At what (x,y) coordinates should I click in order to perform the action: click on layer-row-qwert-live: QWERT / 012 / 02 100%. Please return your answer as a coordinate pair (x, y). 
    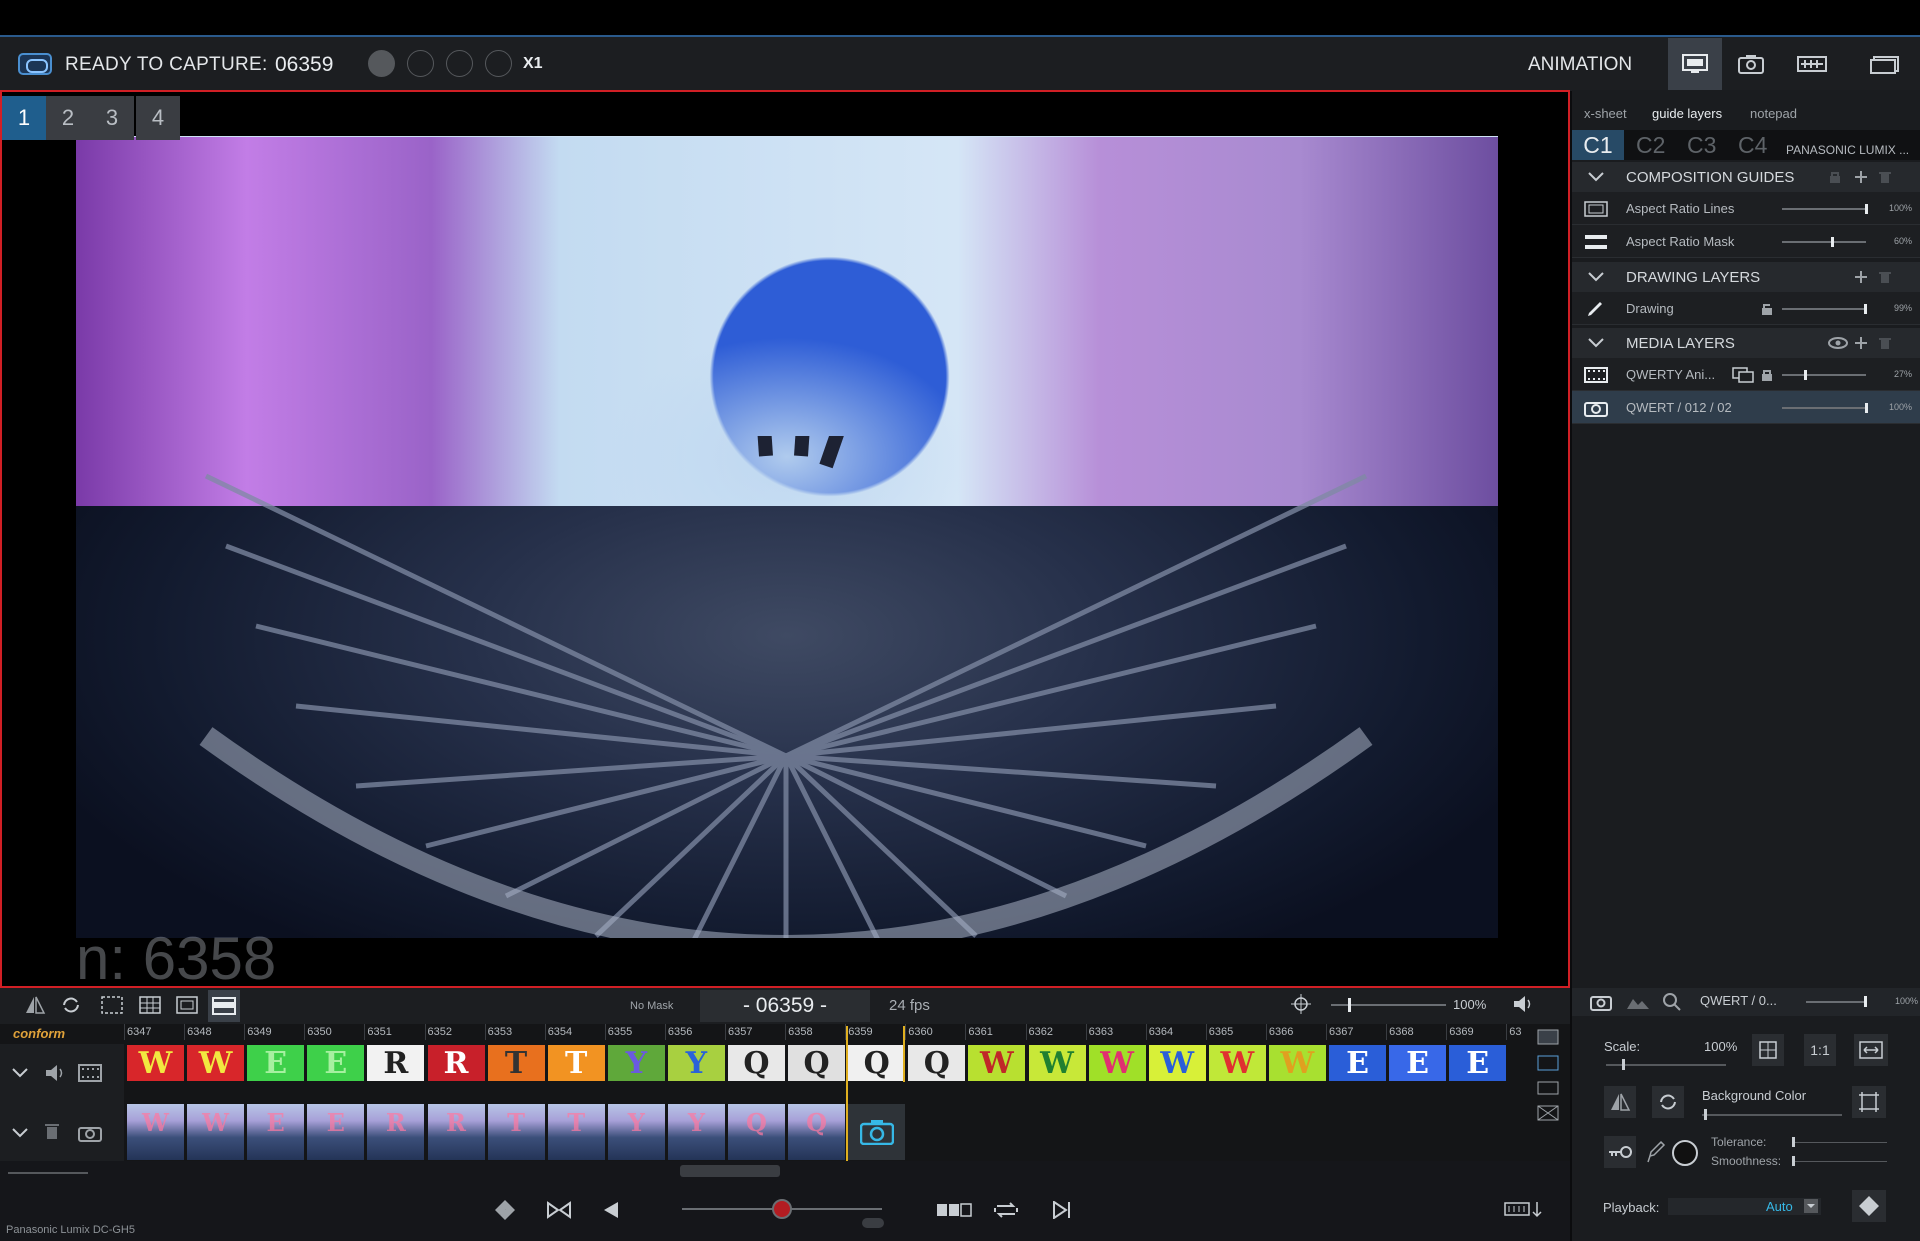
    Looking at the image, I should click on (1746, 407).